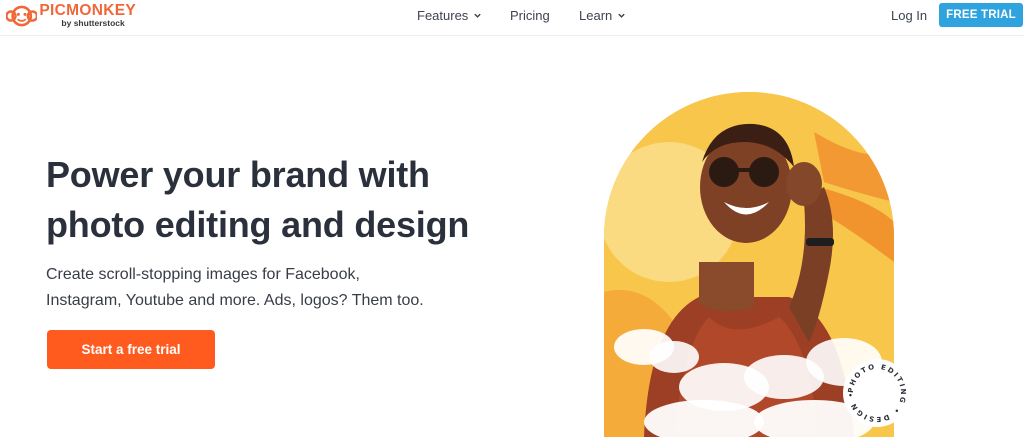 The width and height of the screenshot is (1024, 443). I want to click on nav-pricing: Pricing, so click(530, 15).